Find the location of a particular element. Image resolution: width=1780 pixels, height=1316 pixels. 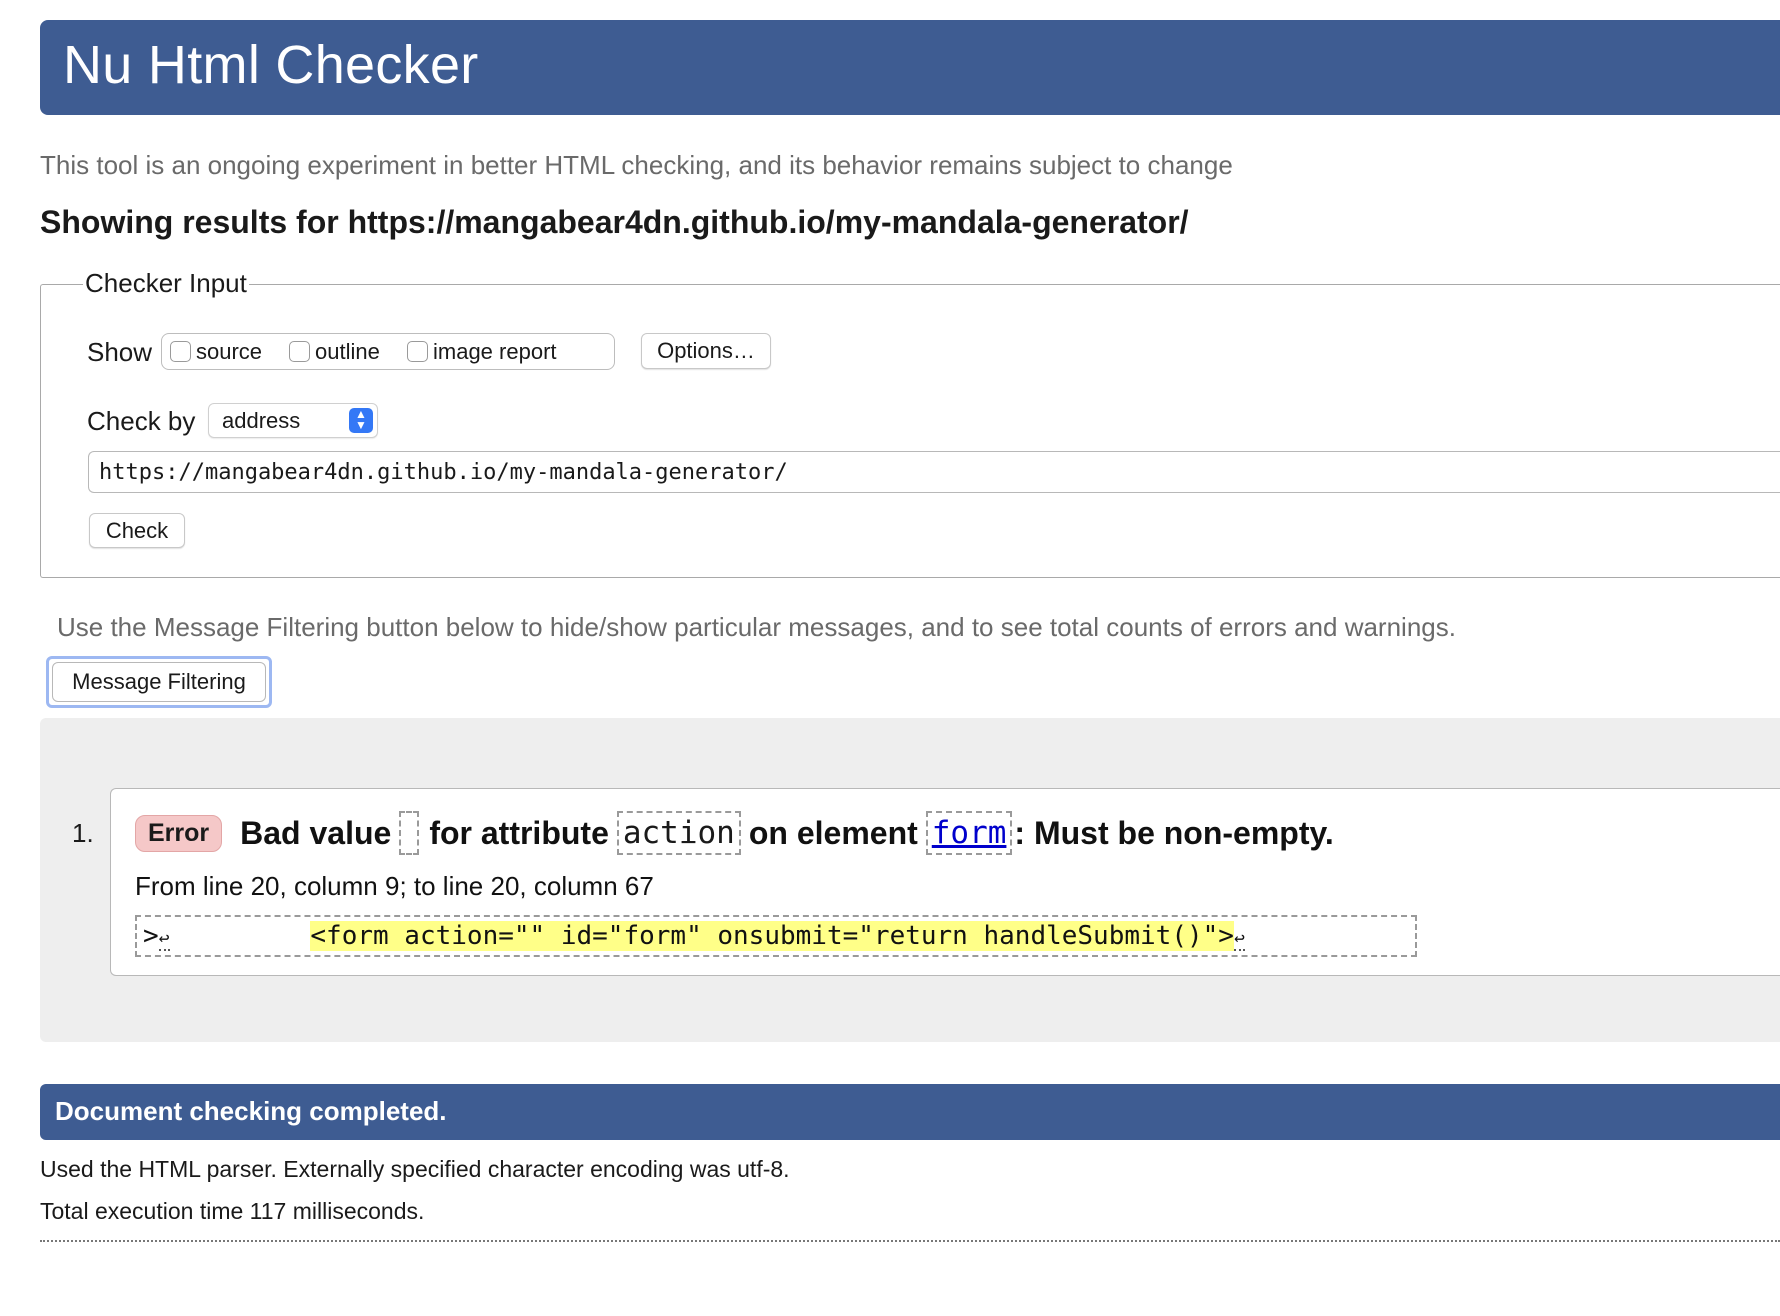

source-label: source is located at coordinates (229, 351).